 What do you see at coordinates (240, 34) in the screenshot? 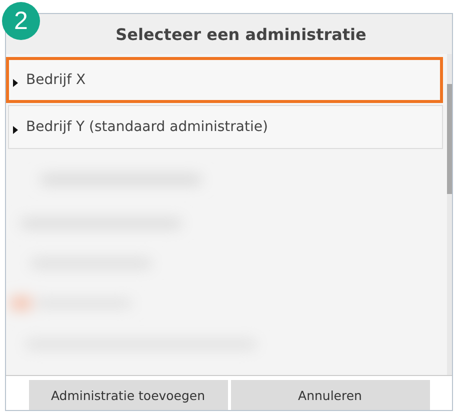
I see `dialog-title: Selecteer een administratie` at bounding box center [240, 34].